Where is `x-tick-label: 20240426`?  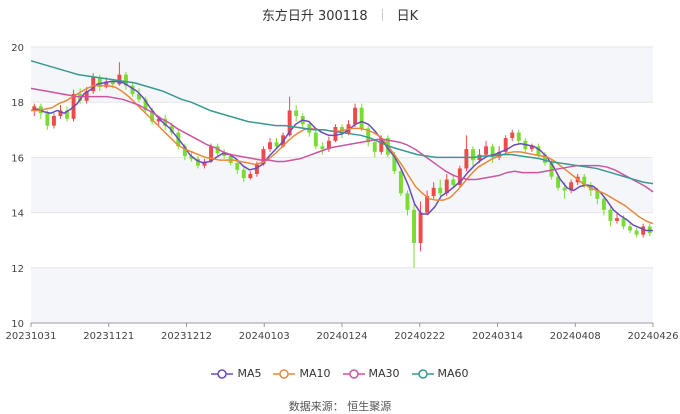
x-tick-label: 20240426 is located at coordinates (653, 336).